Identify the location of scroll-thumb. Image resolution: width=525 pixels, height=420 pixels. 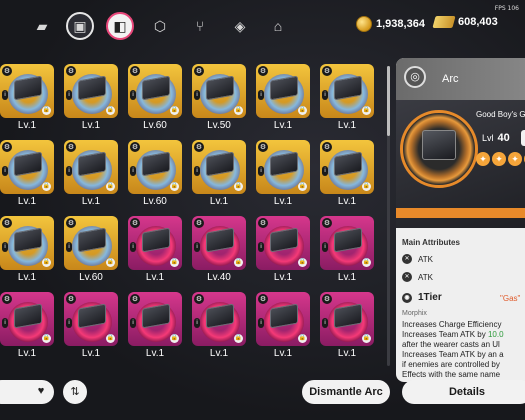
(388, 101).